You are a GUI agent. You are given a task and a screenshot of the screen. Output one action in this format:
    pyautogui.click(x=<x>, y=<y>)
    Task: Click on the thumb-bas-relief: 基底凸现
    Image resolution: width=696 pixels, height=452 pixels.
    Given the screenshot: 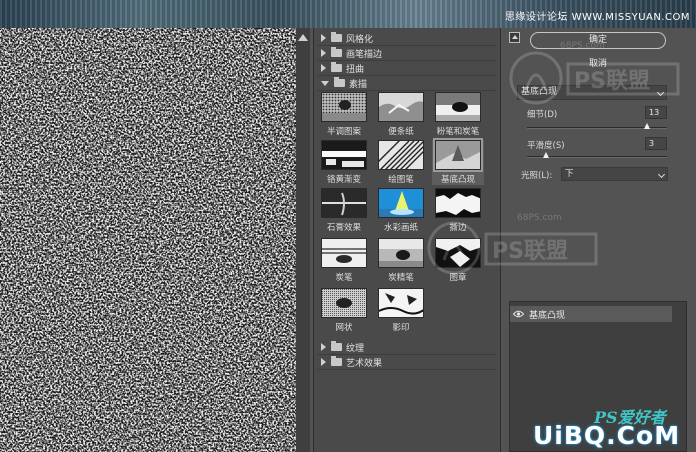 What is the action you would take?
    pyautogui.click(x=458, y=161)
    